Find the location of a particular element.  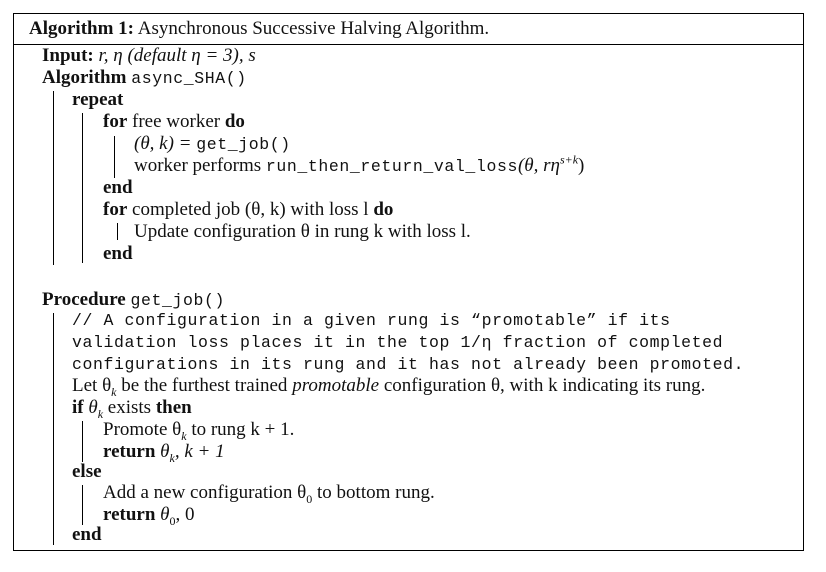

if-keyword: if is located at coordinates (78, 407).